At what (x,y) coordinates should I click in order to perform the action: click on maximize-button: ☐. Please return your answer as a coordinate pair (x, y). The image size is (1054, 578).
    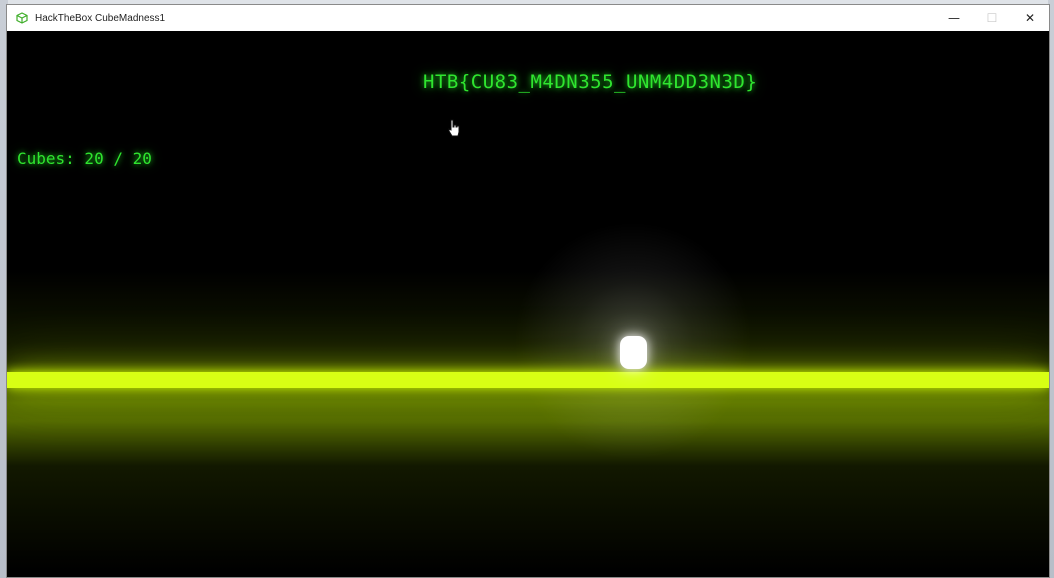
    Looking at the image, I should click on (992, 18).